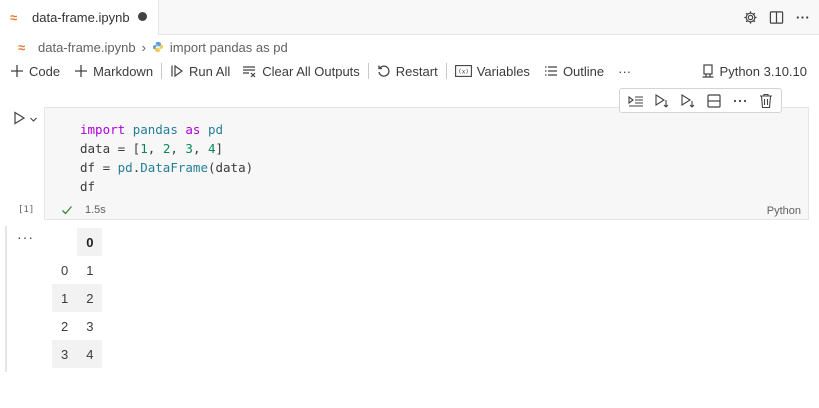  Describe the element at coordinates (416, 71) in the screenshot. I see `restart-label: Restart` at that location.